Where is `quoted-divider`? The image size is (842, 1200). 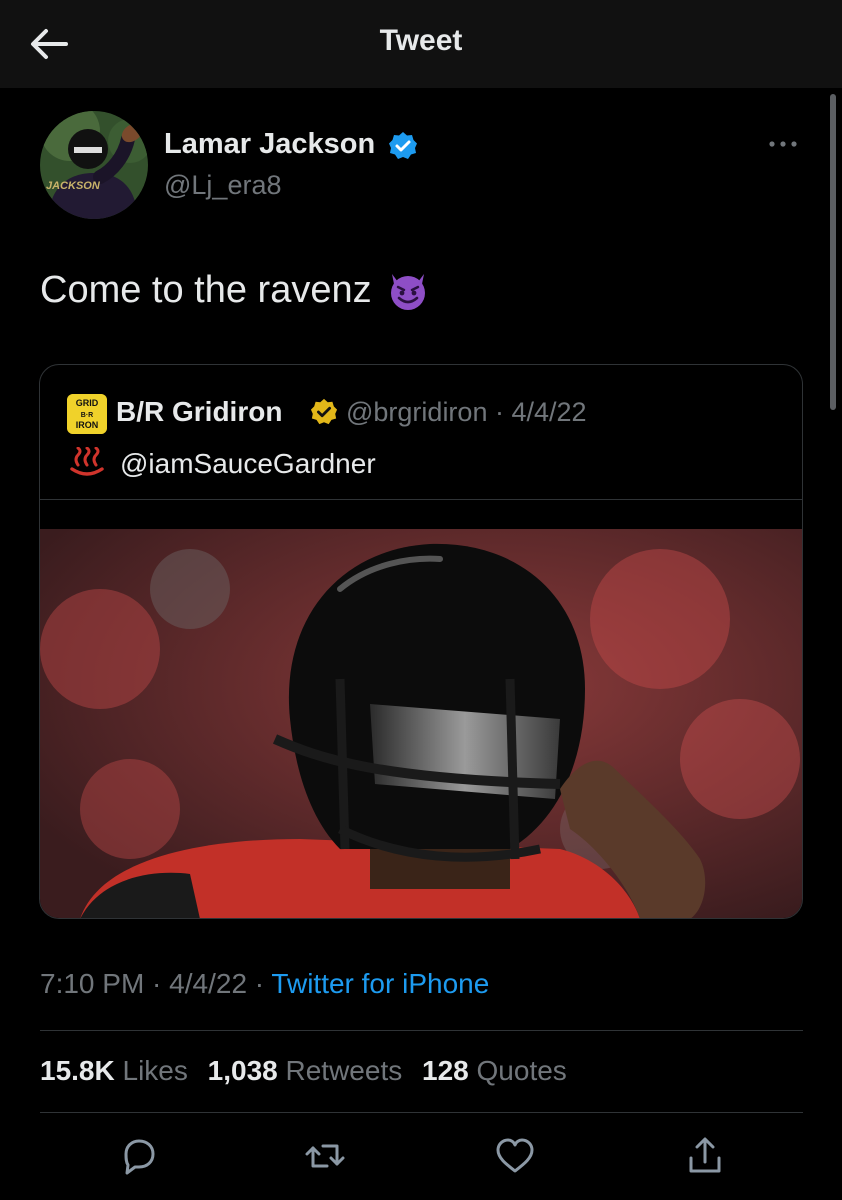
quoted-divider is located at coordinates (421, 499).